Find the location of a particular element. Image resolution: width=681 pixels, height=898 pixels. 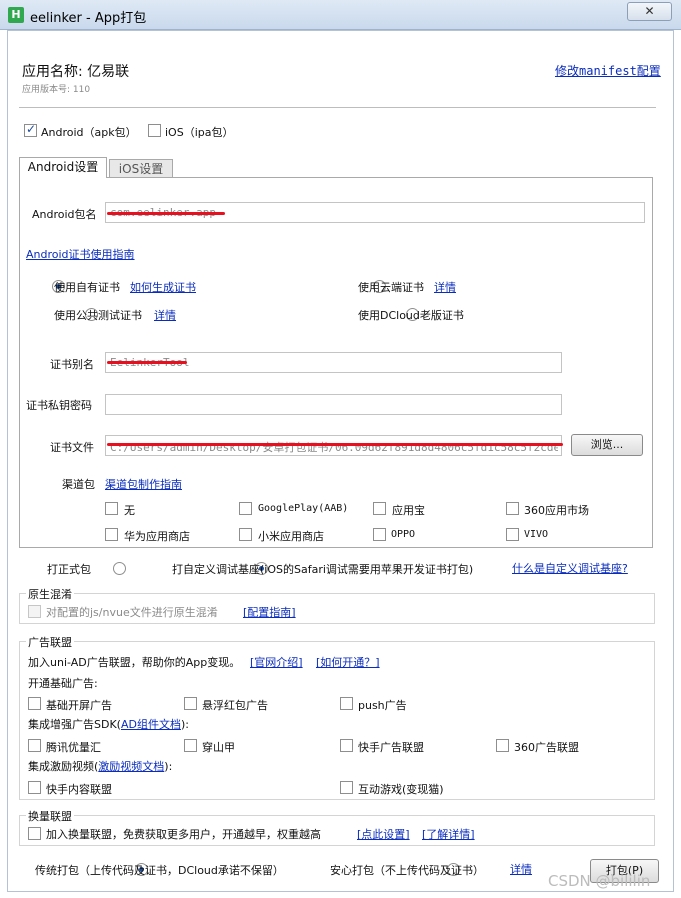

csdn-watermark: CSDN @bililin is located at coordinates (599, 881).